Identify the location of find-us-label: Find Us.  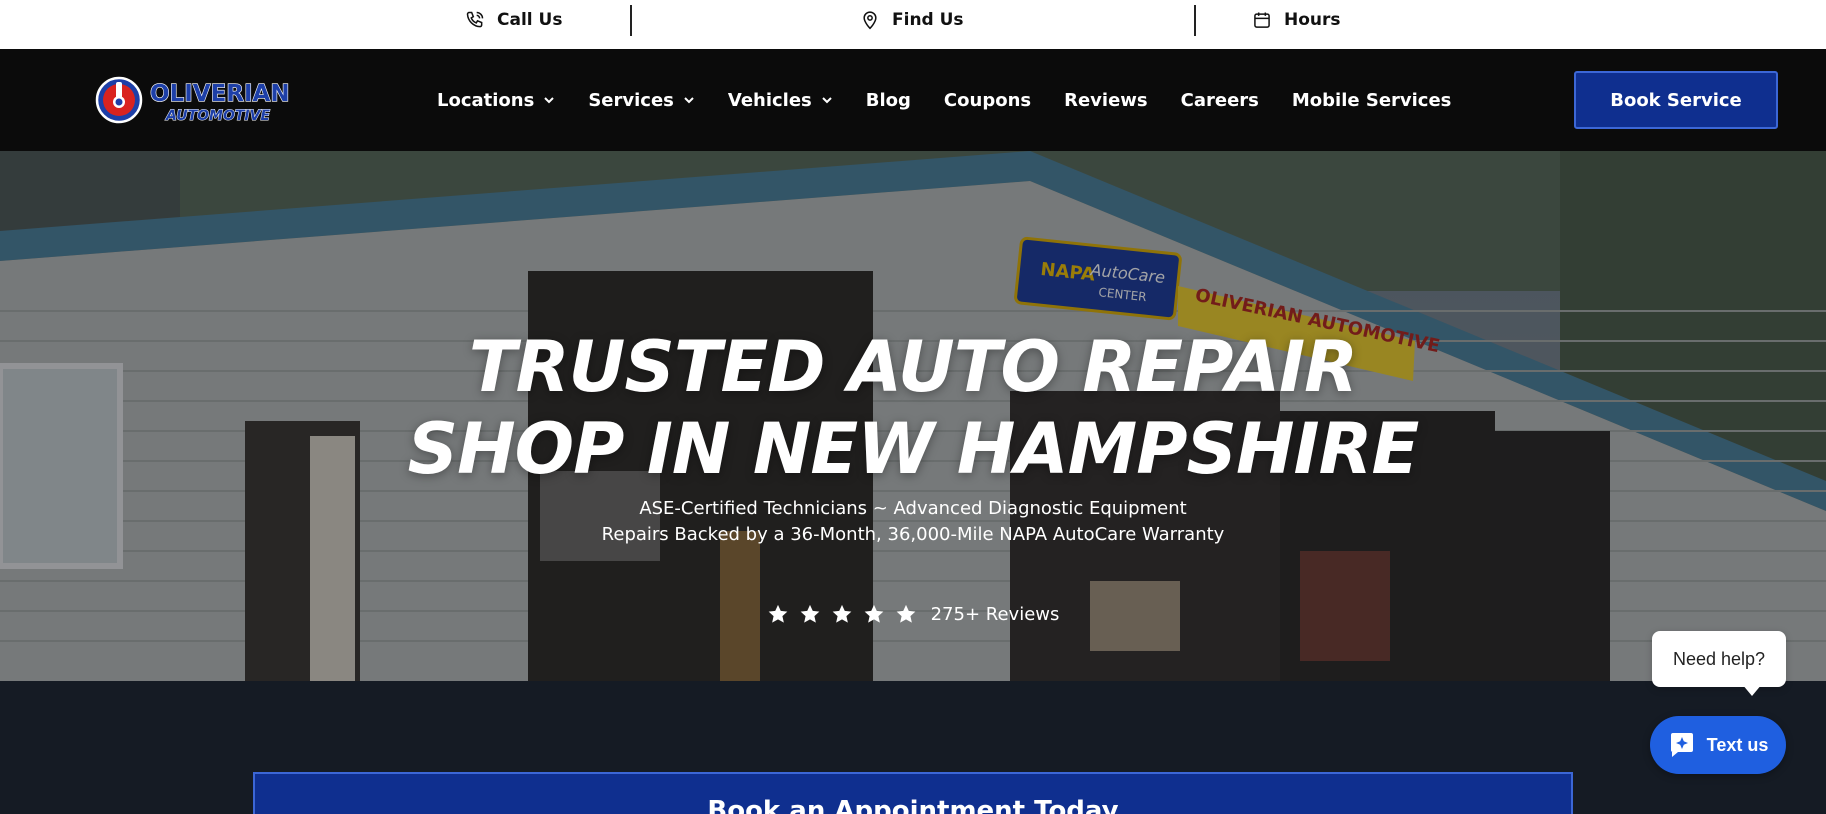
(928, 20).